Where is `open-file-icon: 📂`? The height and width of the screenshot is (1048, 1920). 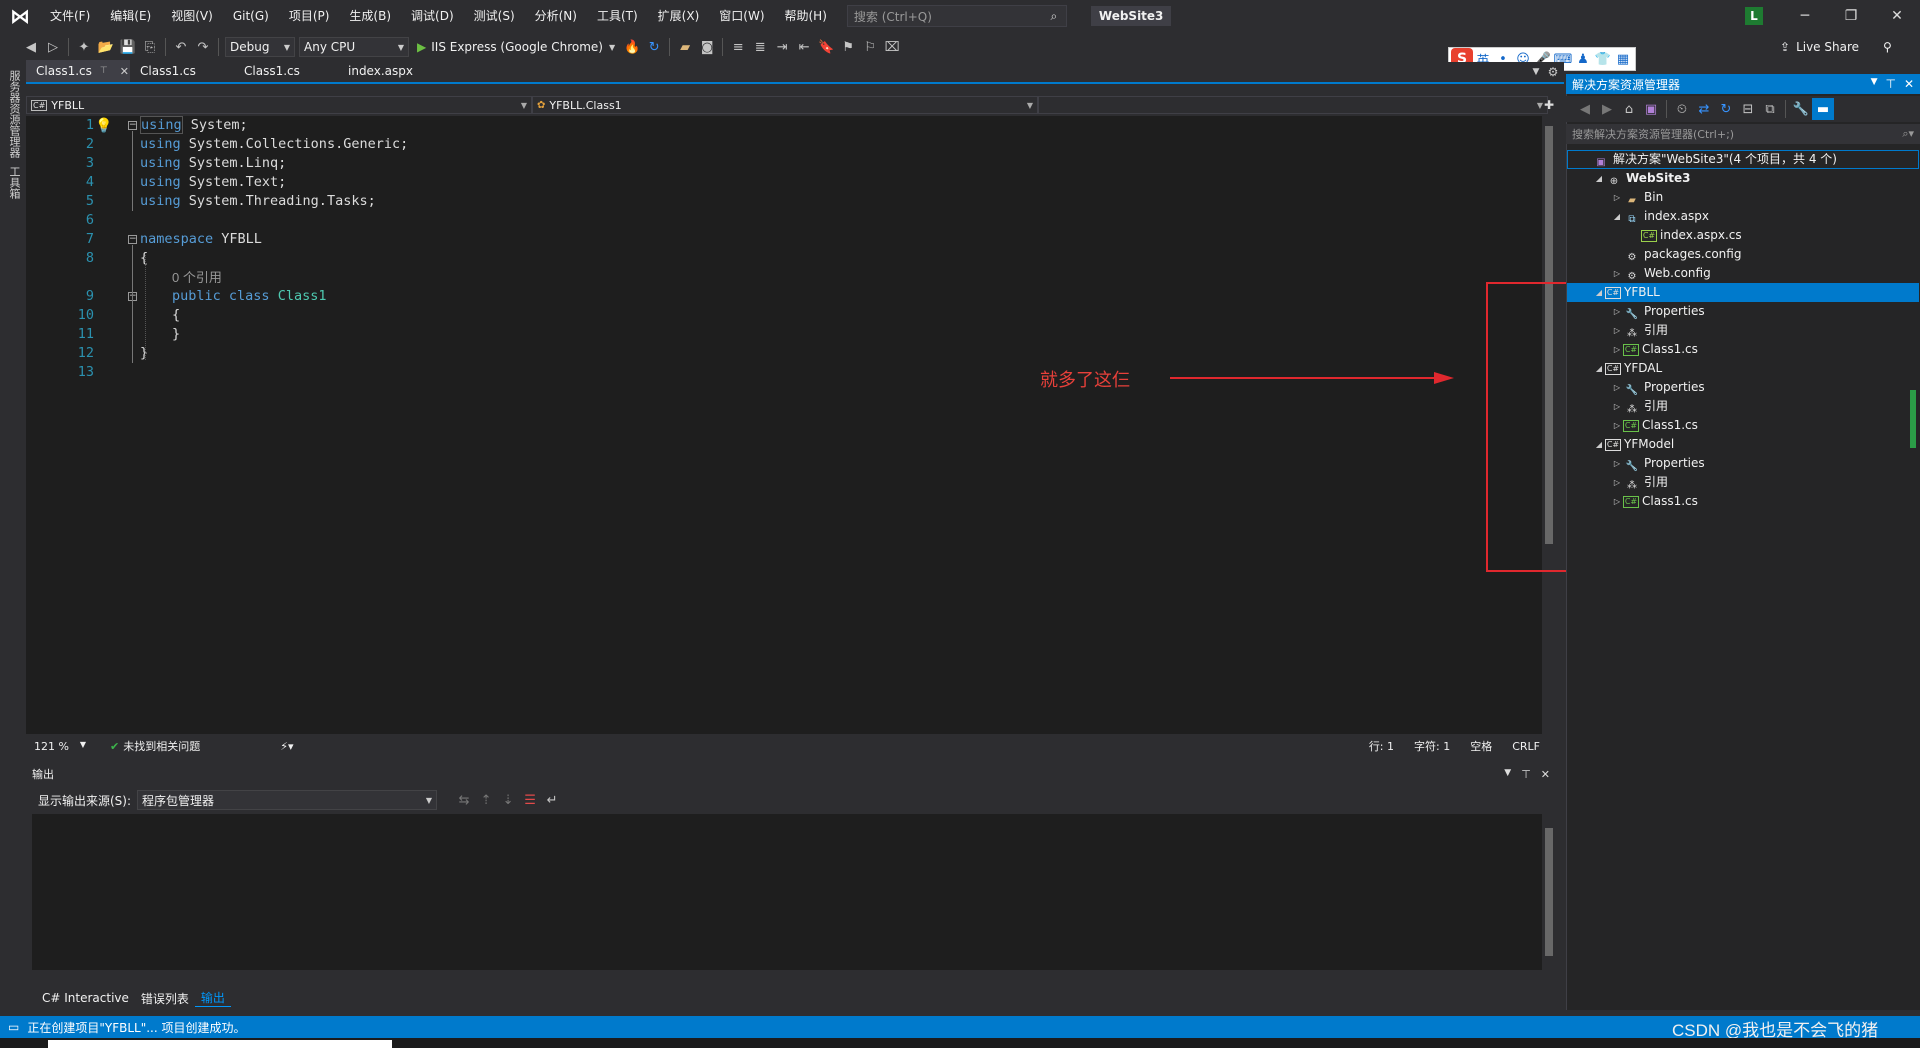 open-file-icon: 📂 is located at coordinates (106, 47).